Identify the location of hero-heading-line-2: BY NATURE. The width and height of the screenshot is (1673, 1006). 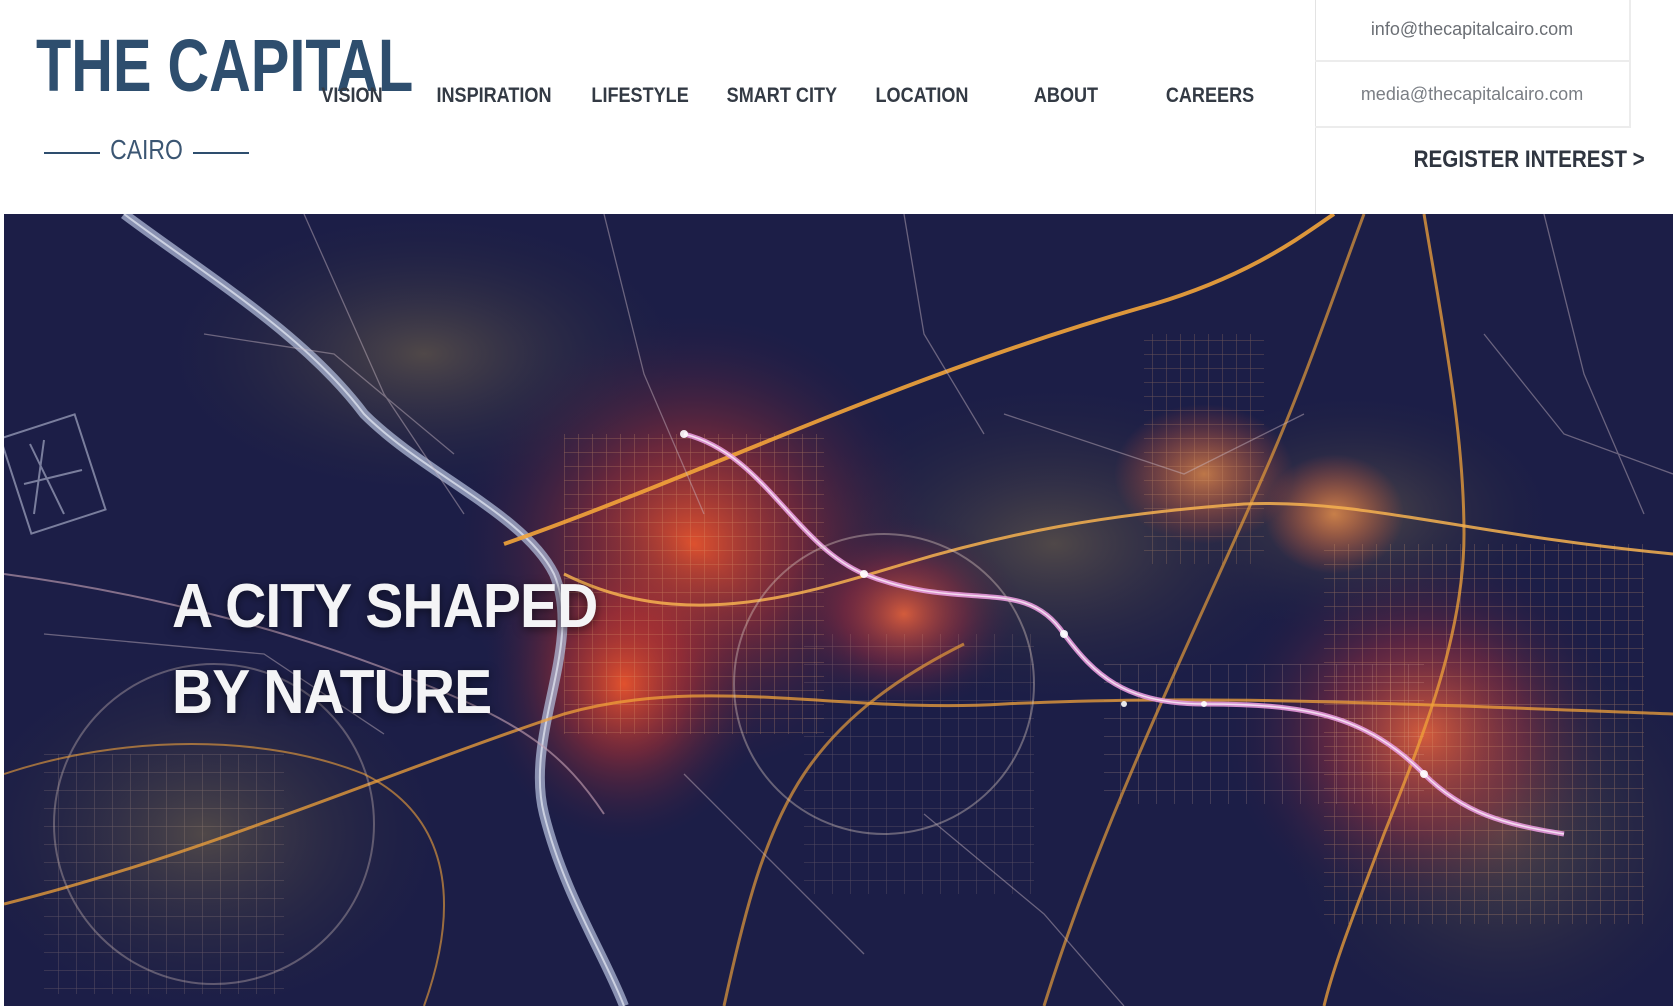
(332, 692).